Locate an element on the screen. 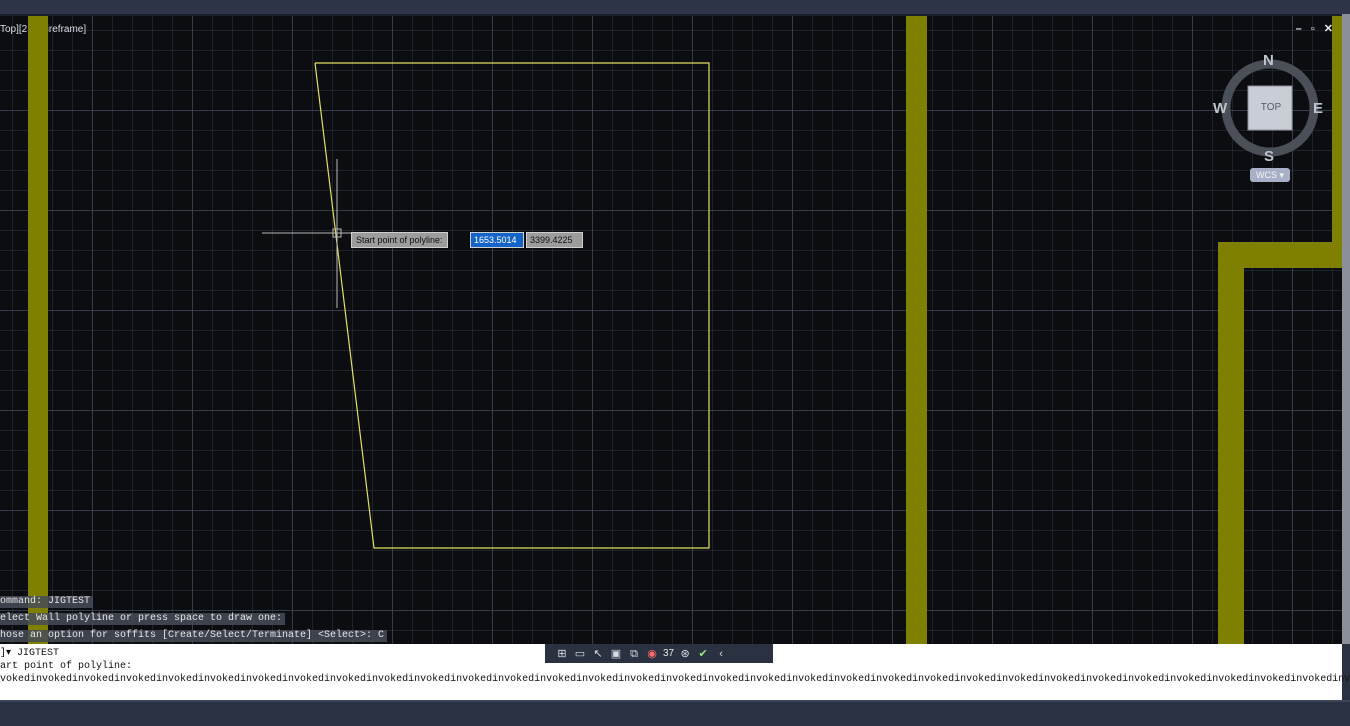 This screenshot has height=726, width=1350. jig-prompt-tooltip: Start point of polyline: is located at coordinates (399, 240).